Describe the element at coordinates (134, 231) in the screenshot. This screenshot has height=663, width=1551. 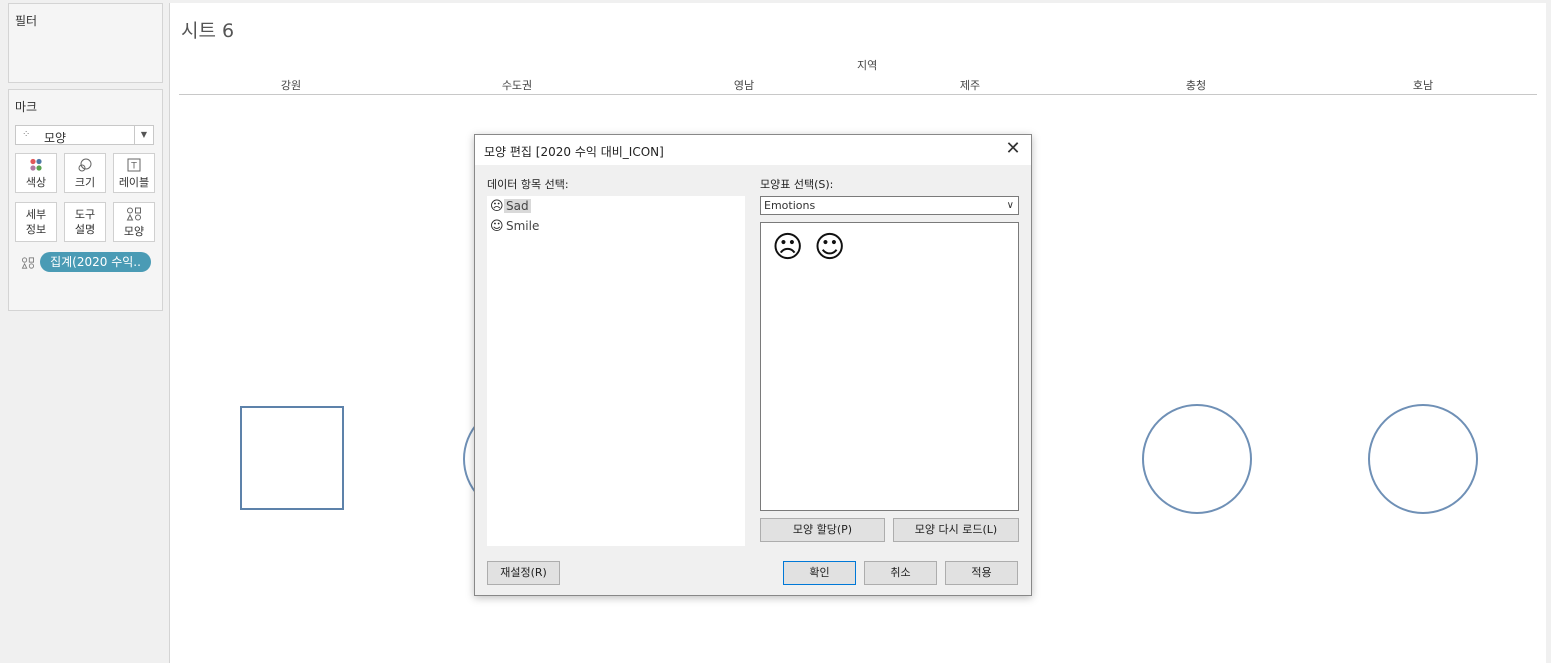
I see `shape-label: 모양` at that location.